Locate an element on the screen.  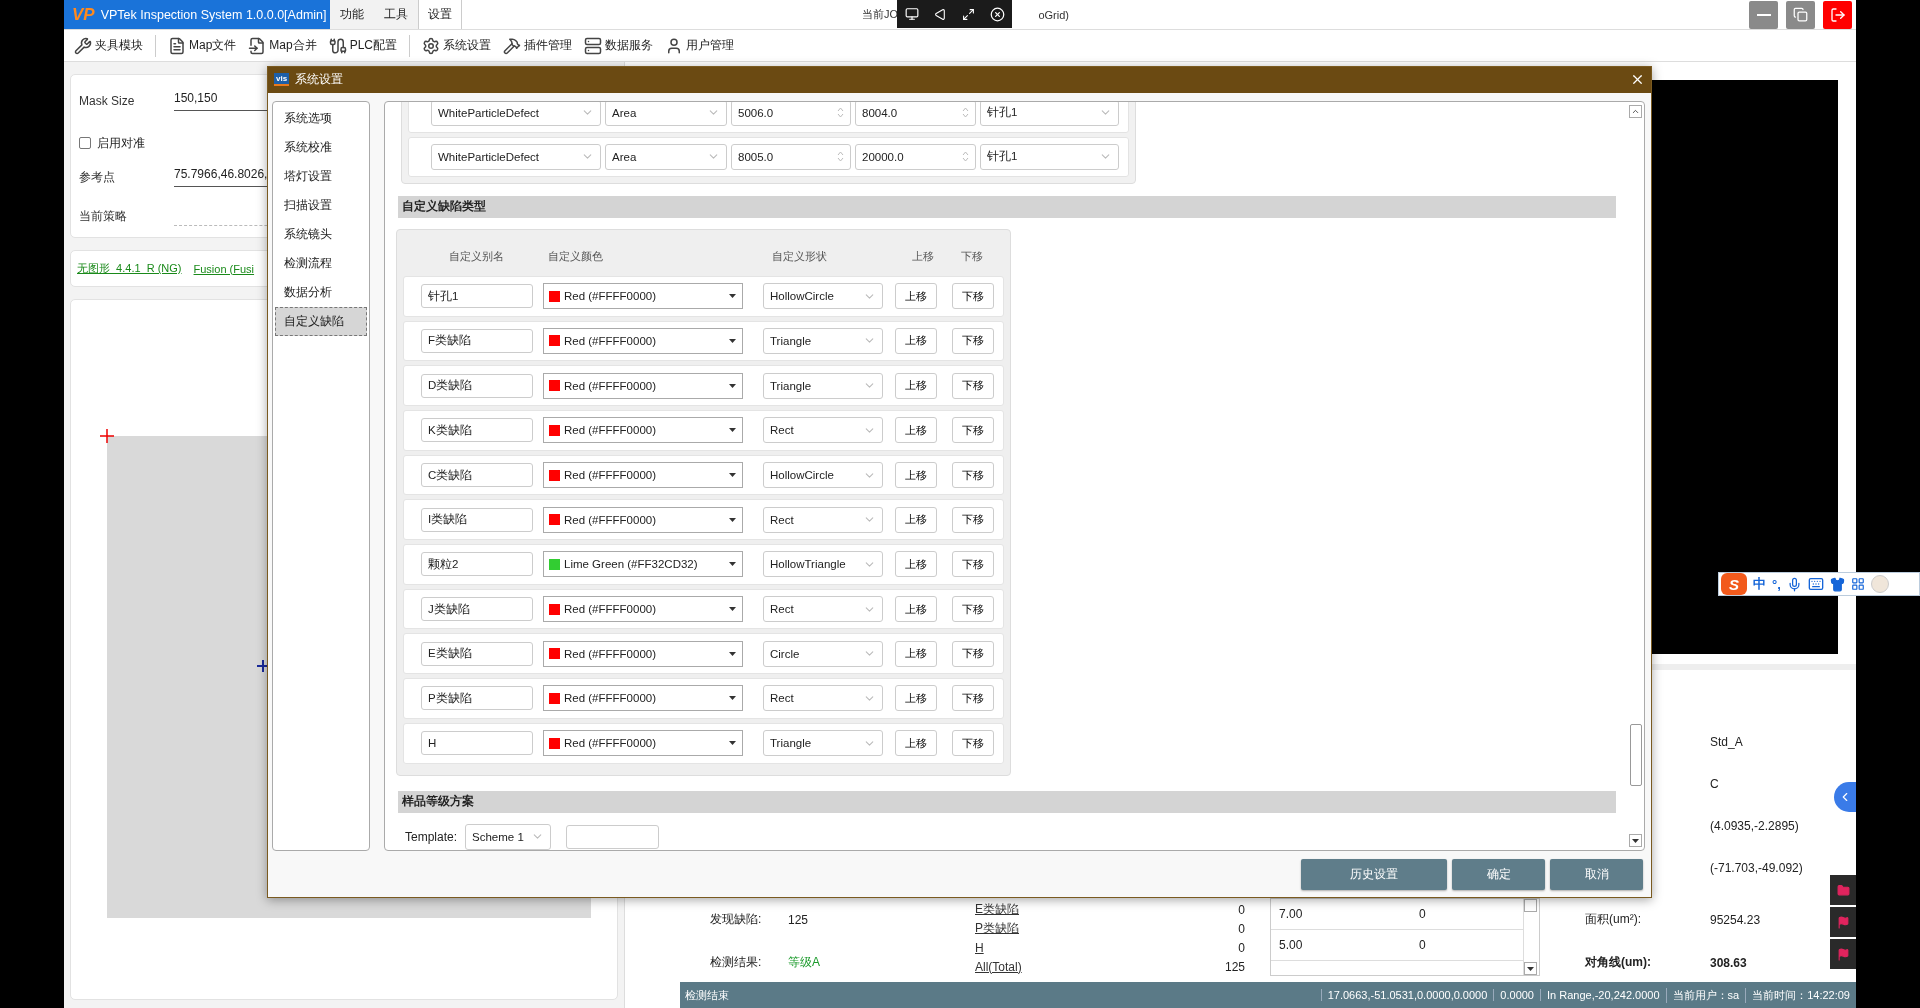
dialog-button: 取消 is located at coordinates (1596, 874).